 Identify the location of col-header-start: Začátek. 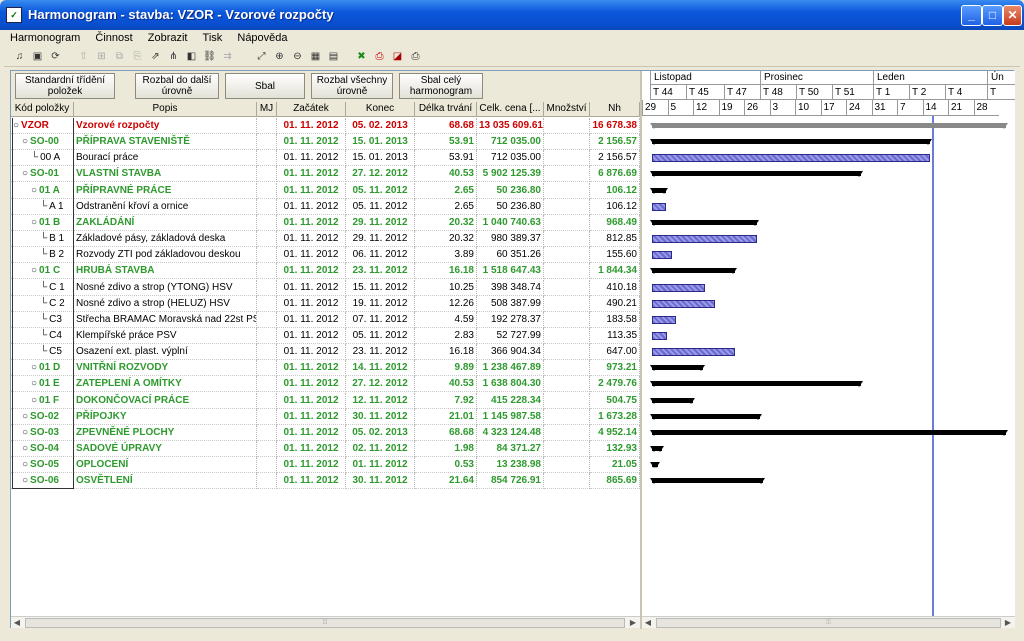
(311, 109).